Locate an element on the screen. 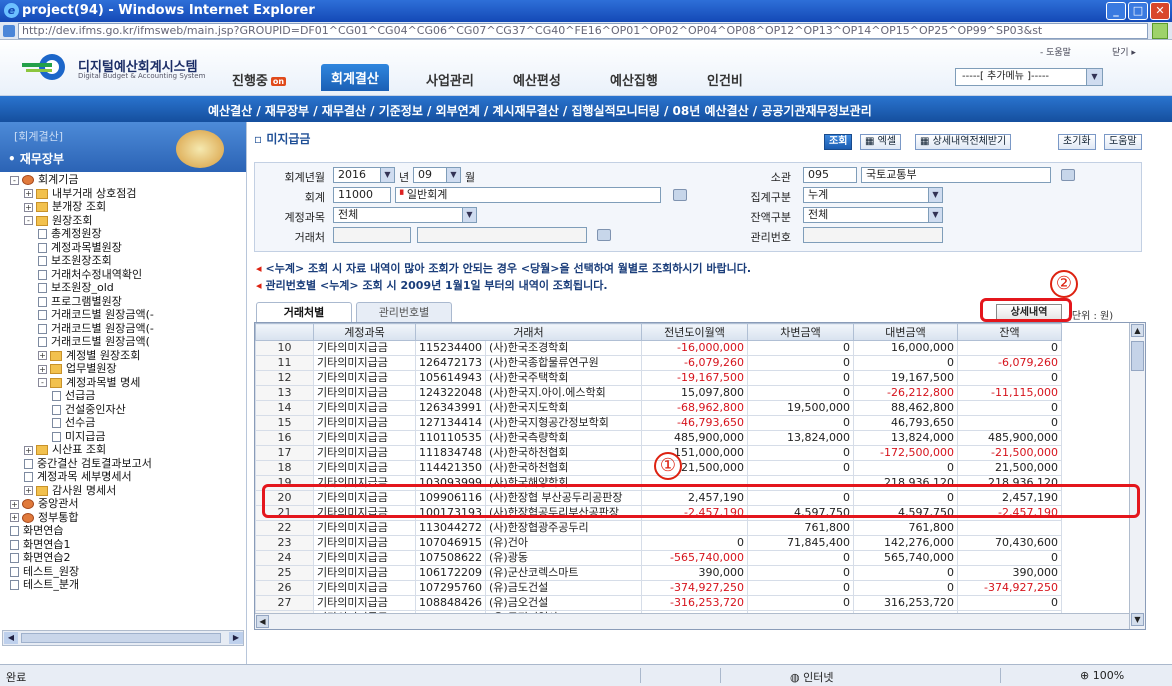  search-button: 조회 is located at coordinates (838, 142).